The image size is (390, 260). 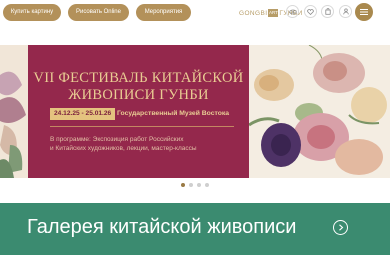 I want to click on buy-painting-button: Купить картину, so click(x=32, y=12).